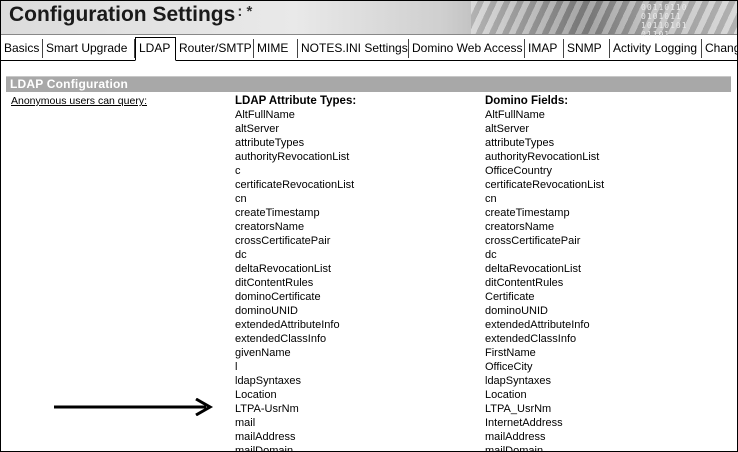 The image size is (738, 452). Describe the element at coordinates (661, 16) in the screenshot. I see `header-binary-line: 0101011` at that location.